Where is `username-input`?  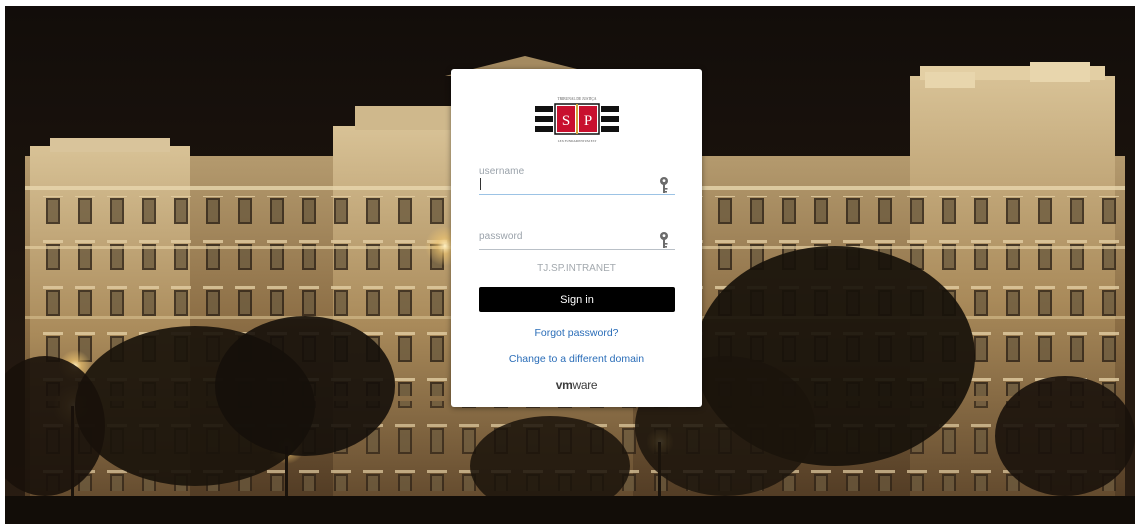 username-input is located at coordinates (564, 185).